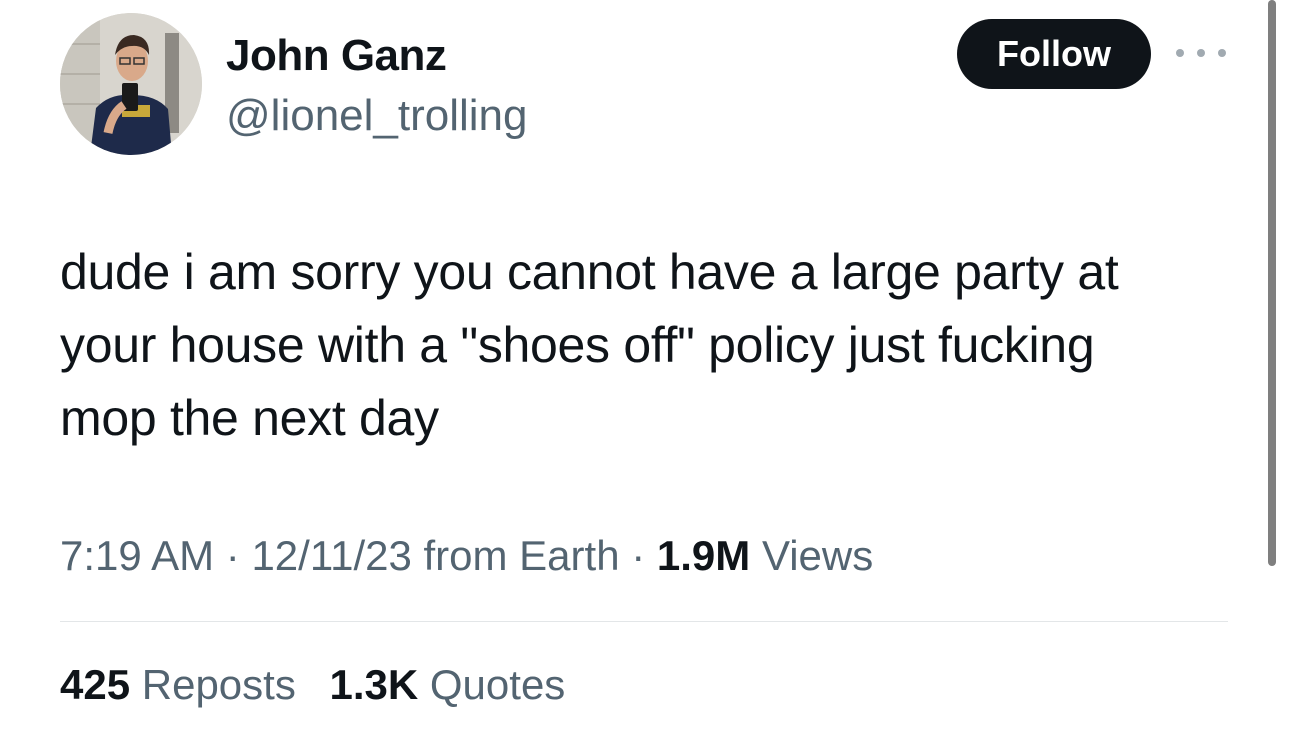  Describe the element at coordinates (644, 621) in the screenshot. I see `divider` at that location.